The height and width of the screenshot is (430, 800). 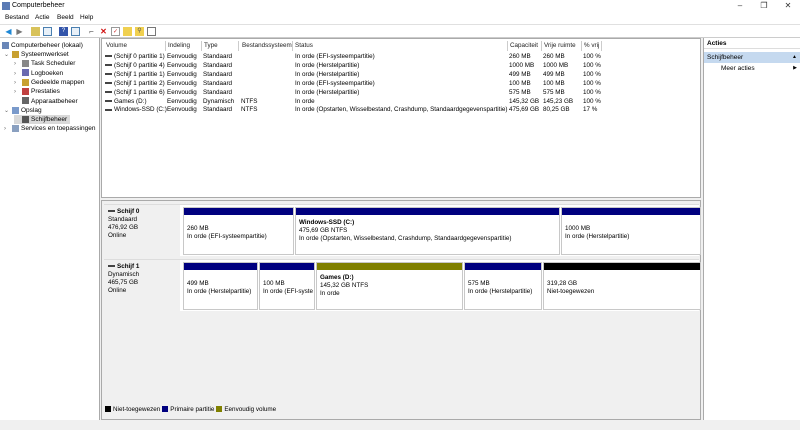 What do you see at coordinates (128, 211) in the screenshot?
I see `disk-name-text: Schijf 0` at bounding box center [128, 211].